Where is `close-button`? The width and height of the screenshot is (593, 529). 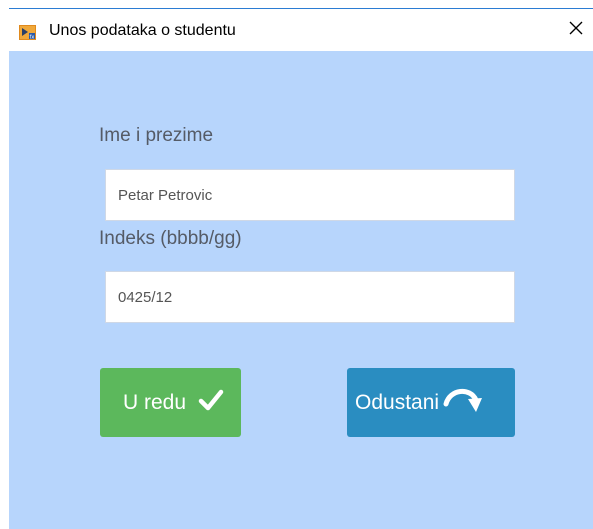 close-button is located at coordinates (576, 30).